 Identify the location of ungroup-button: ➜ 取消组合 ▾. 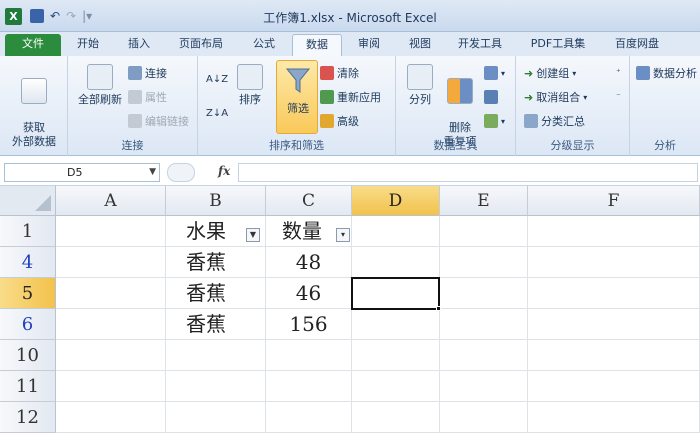
(555, 97).